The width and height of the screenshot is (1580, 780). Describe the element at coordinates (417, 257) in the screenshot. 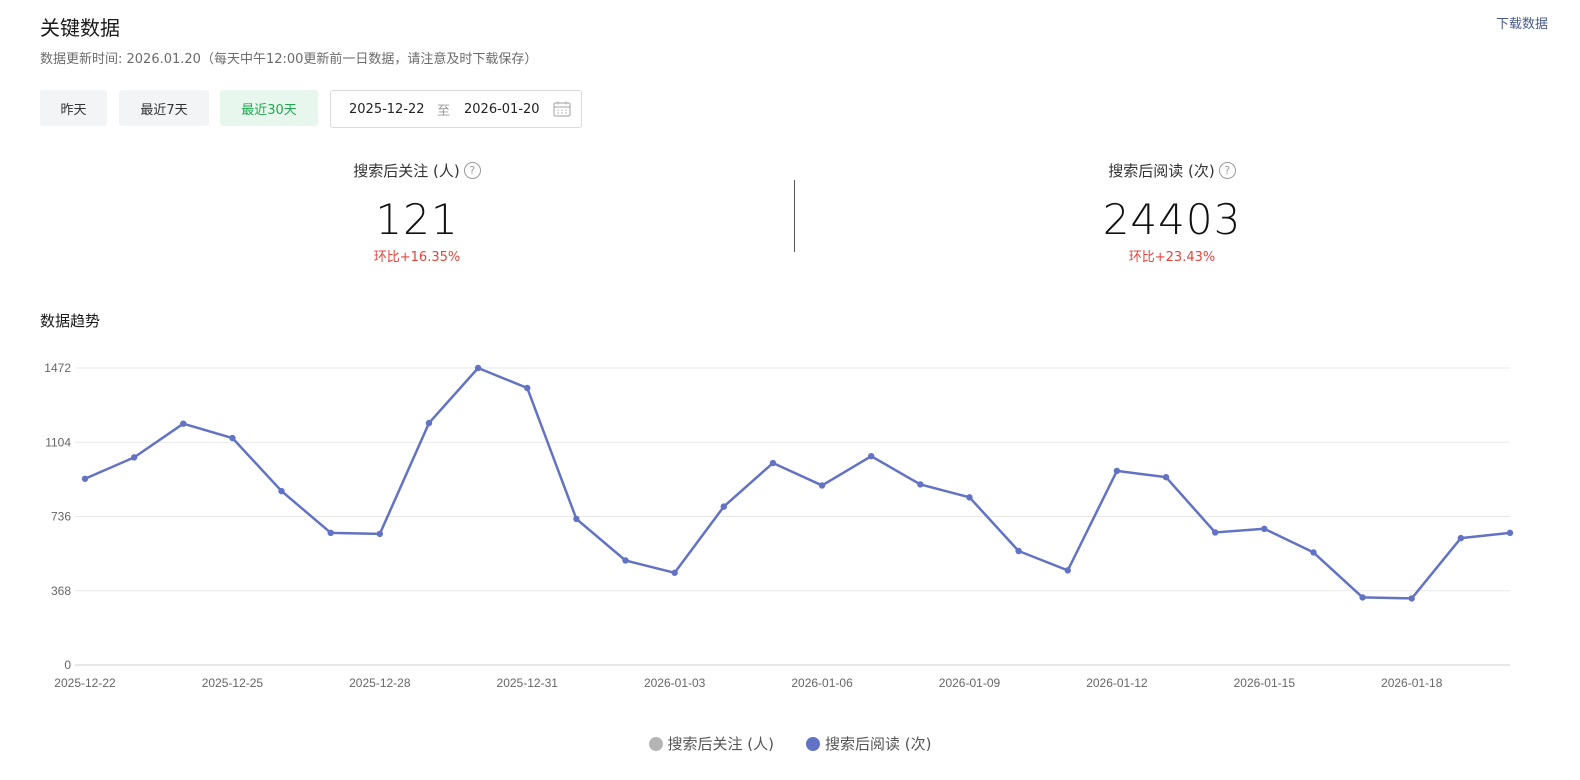

I see `metric-change: 环比+16.35%` at that location.